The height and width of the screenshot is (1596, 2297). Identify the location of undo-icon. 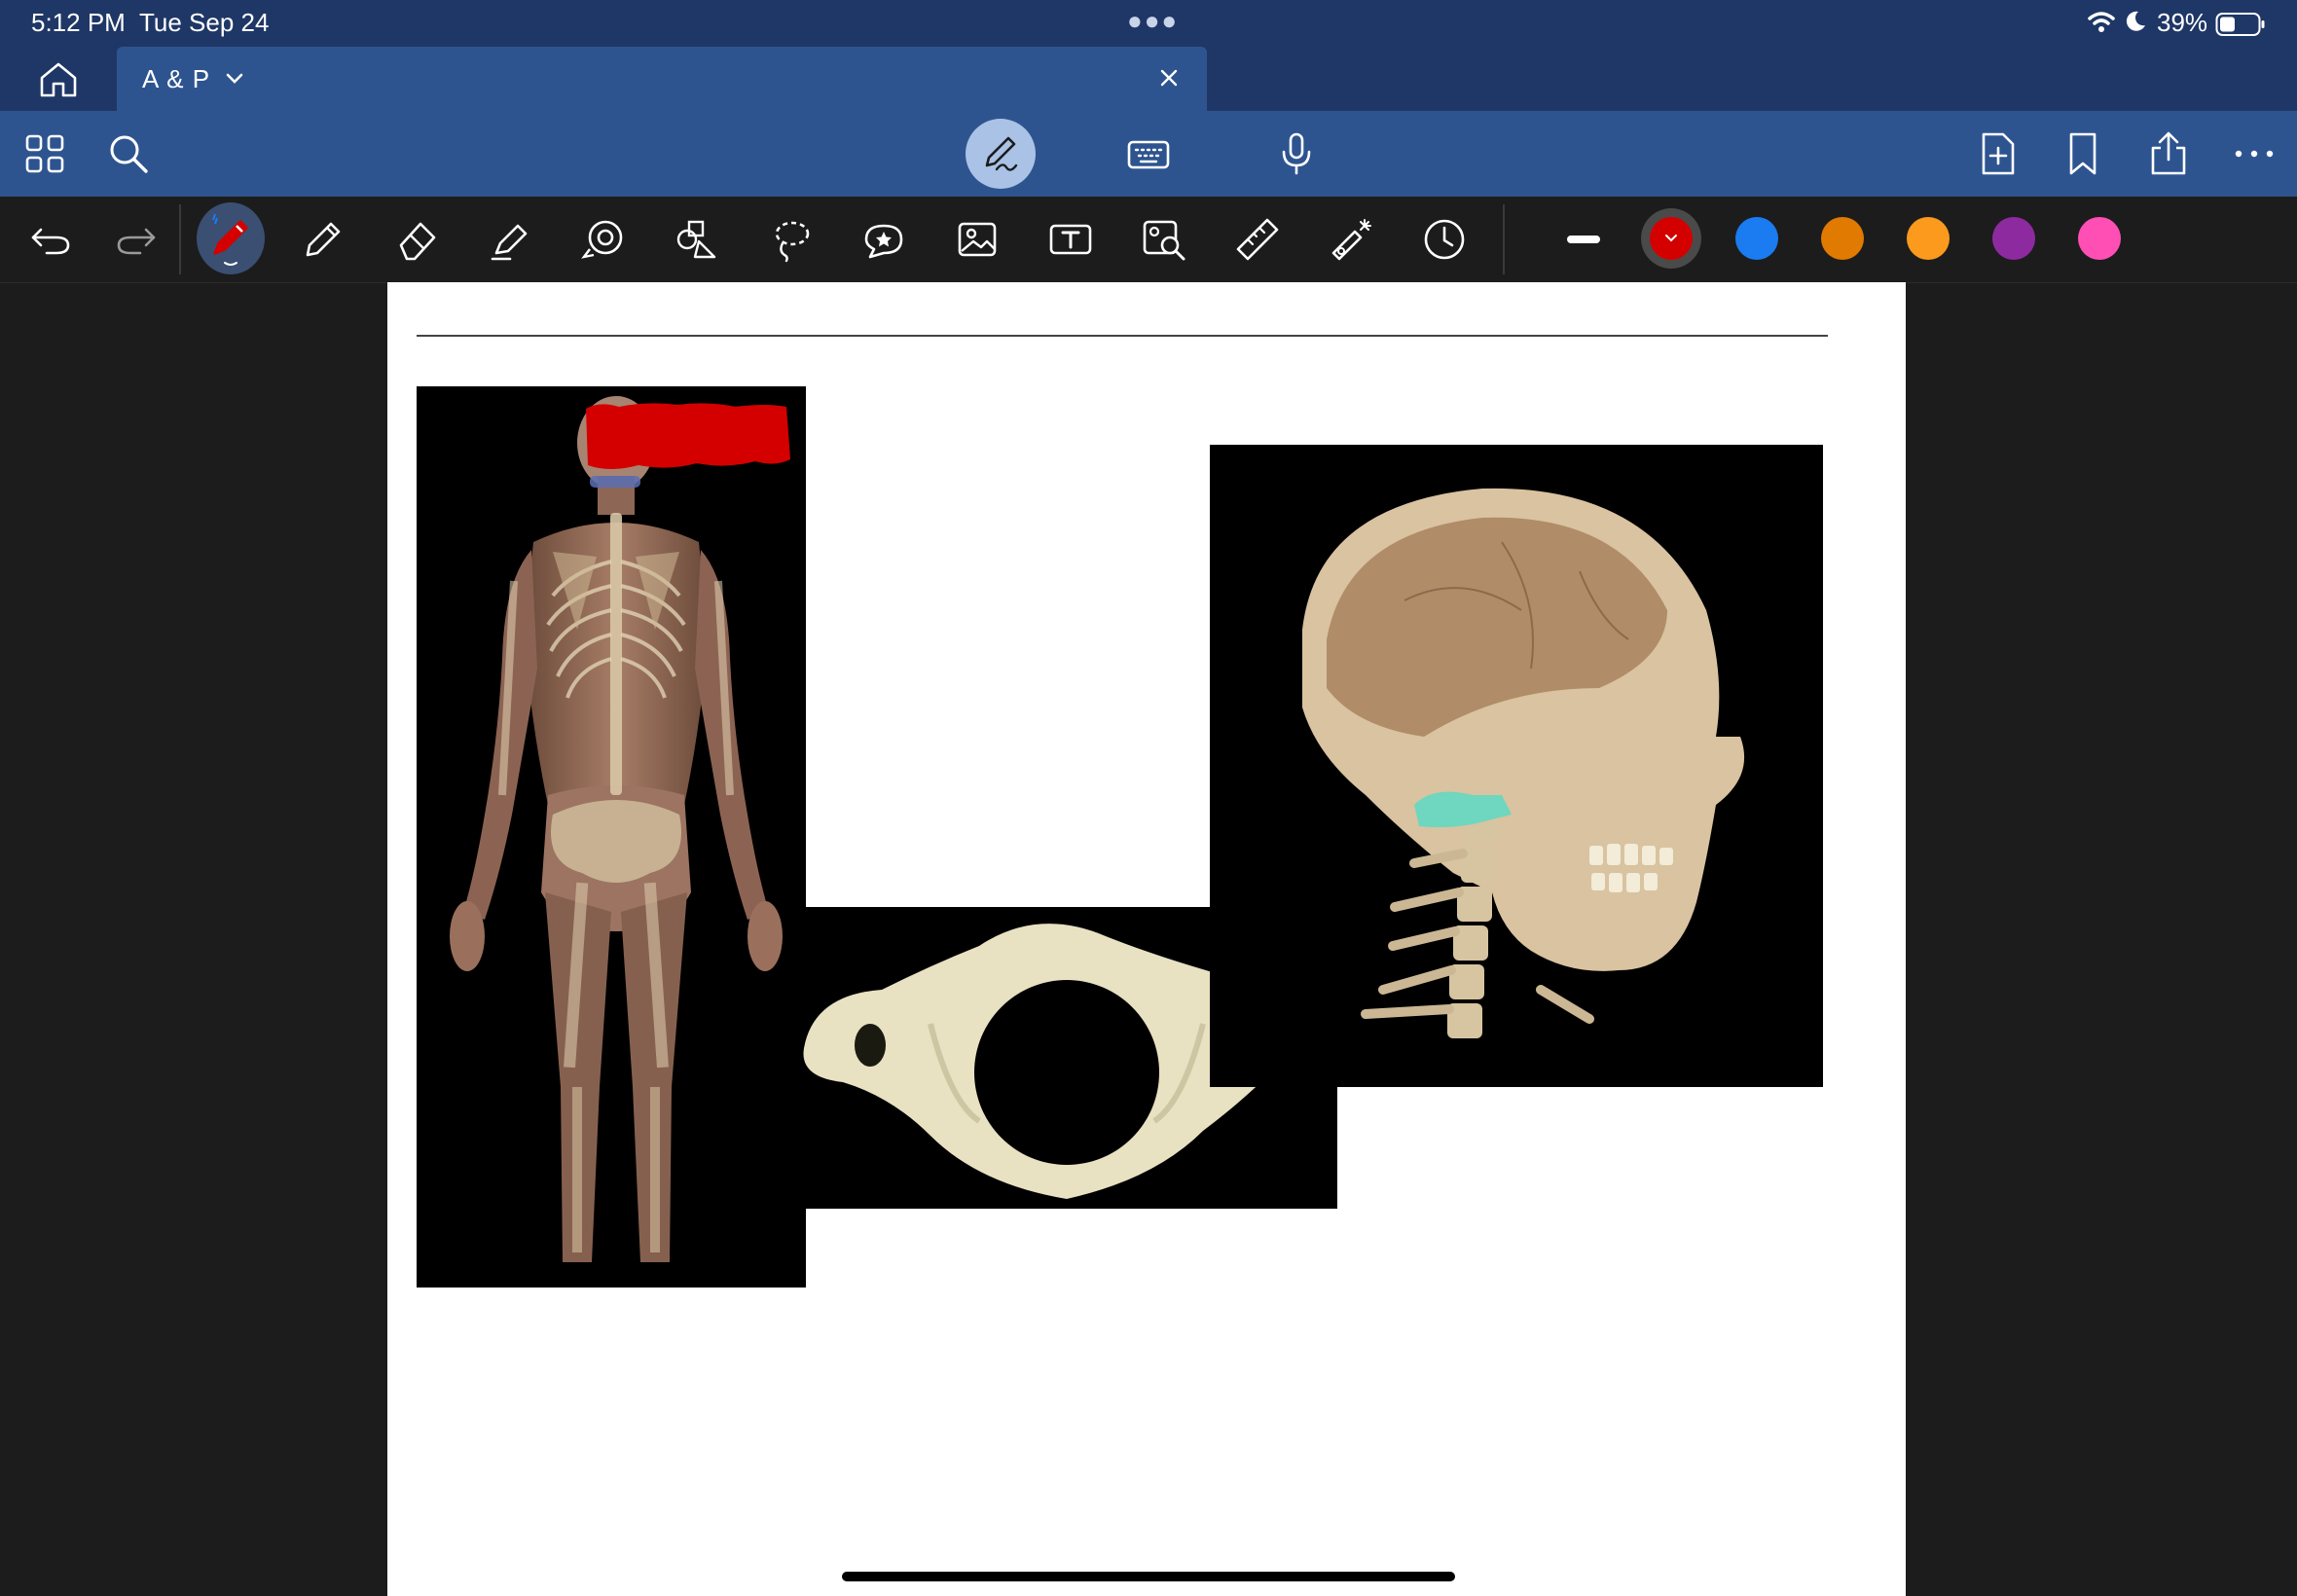
(50, 239).